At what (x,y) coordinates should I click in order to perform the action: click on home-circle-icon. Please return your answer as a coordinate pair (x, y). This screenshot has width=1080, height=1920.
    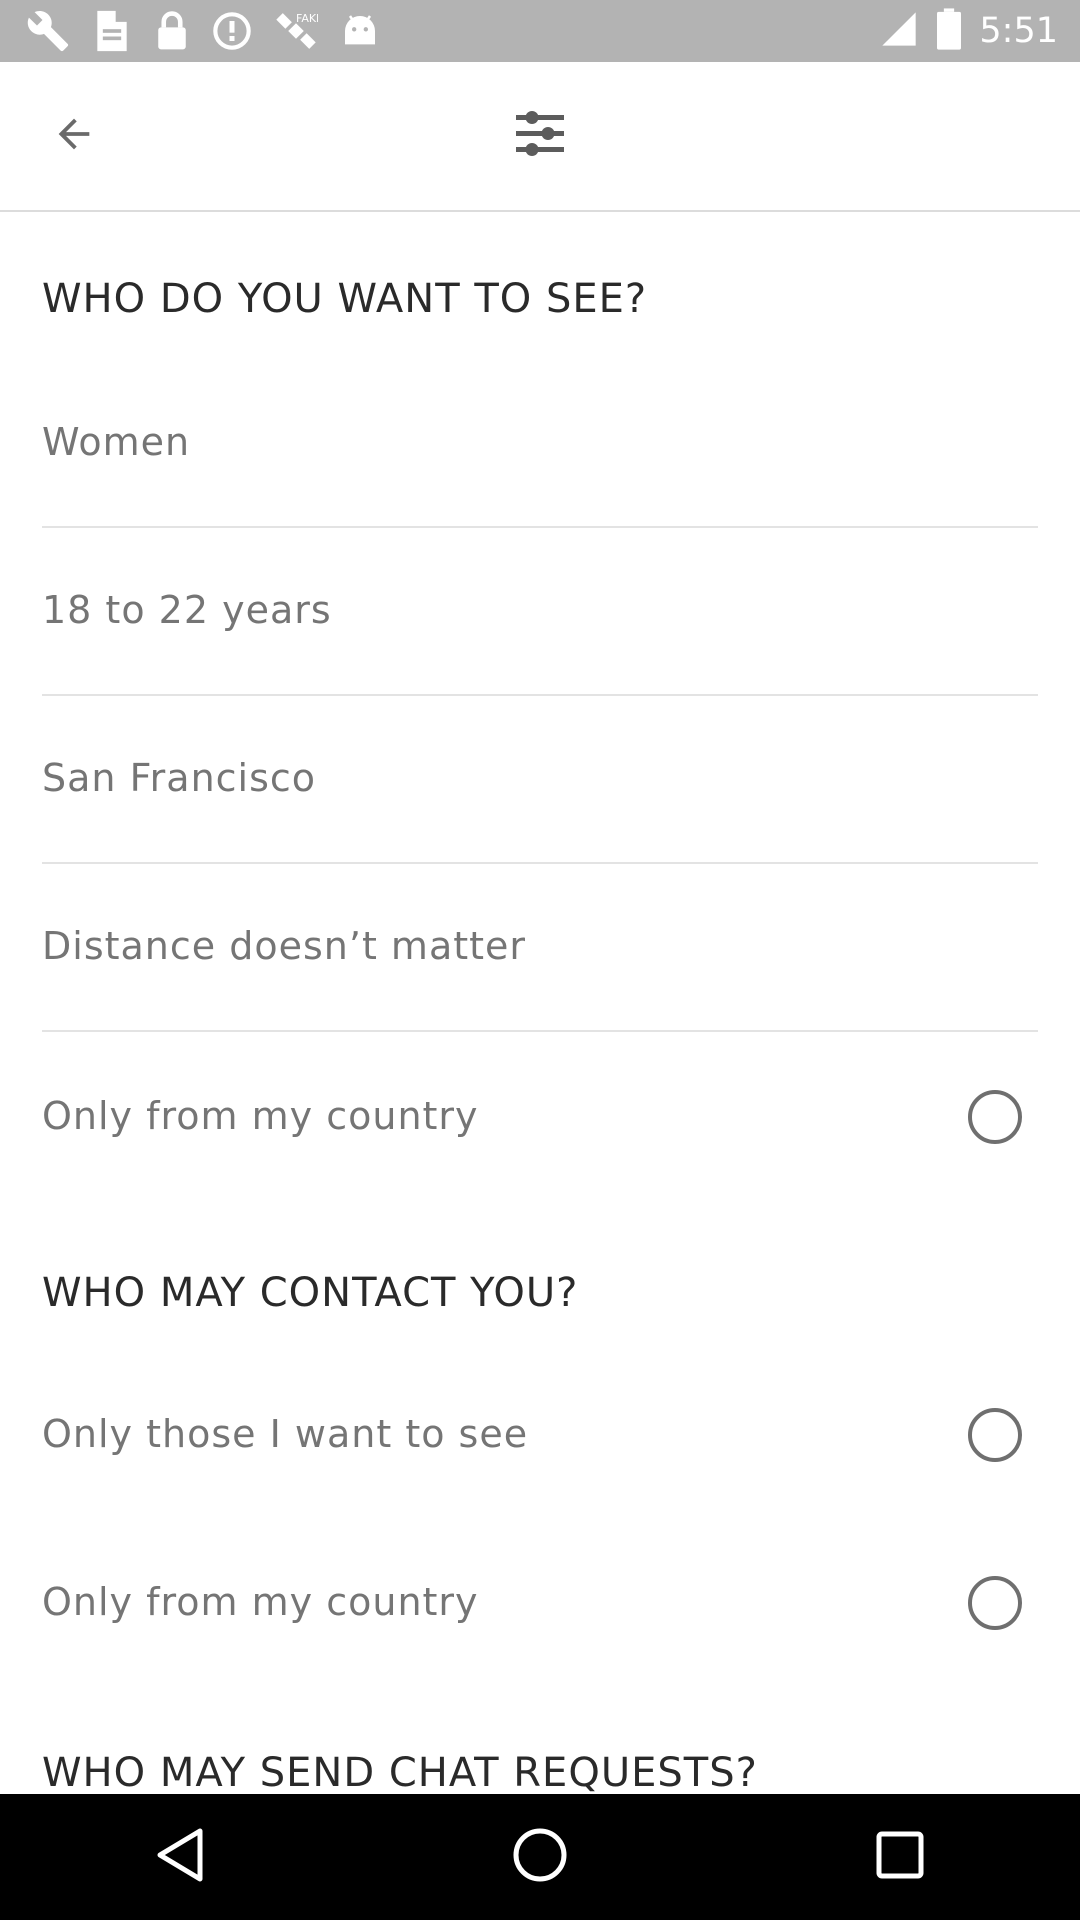
    Looking at the image, I should click on (540, 1857).